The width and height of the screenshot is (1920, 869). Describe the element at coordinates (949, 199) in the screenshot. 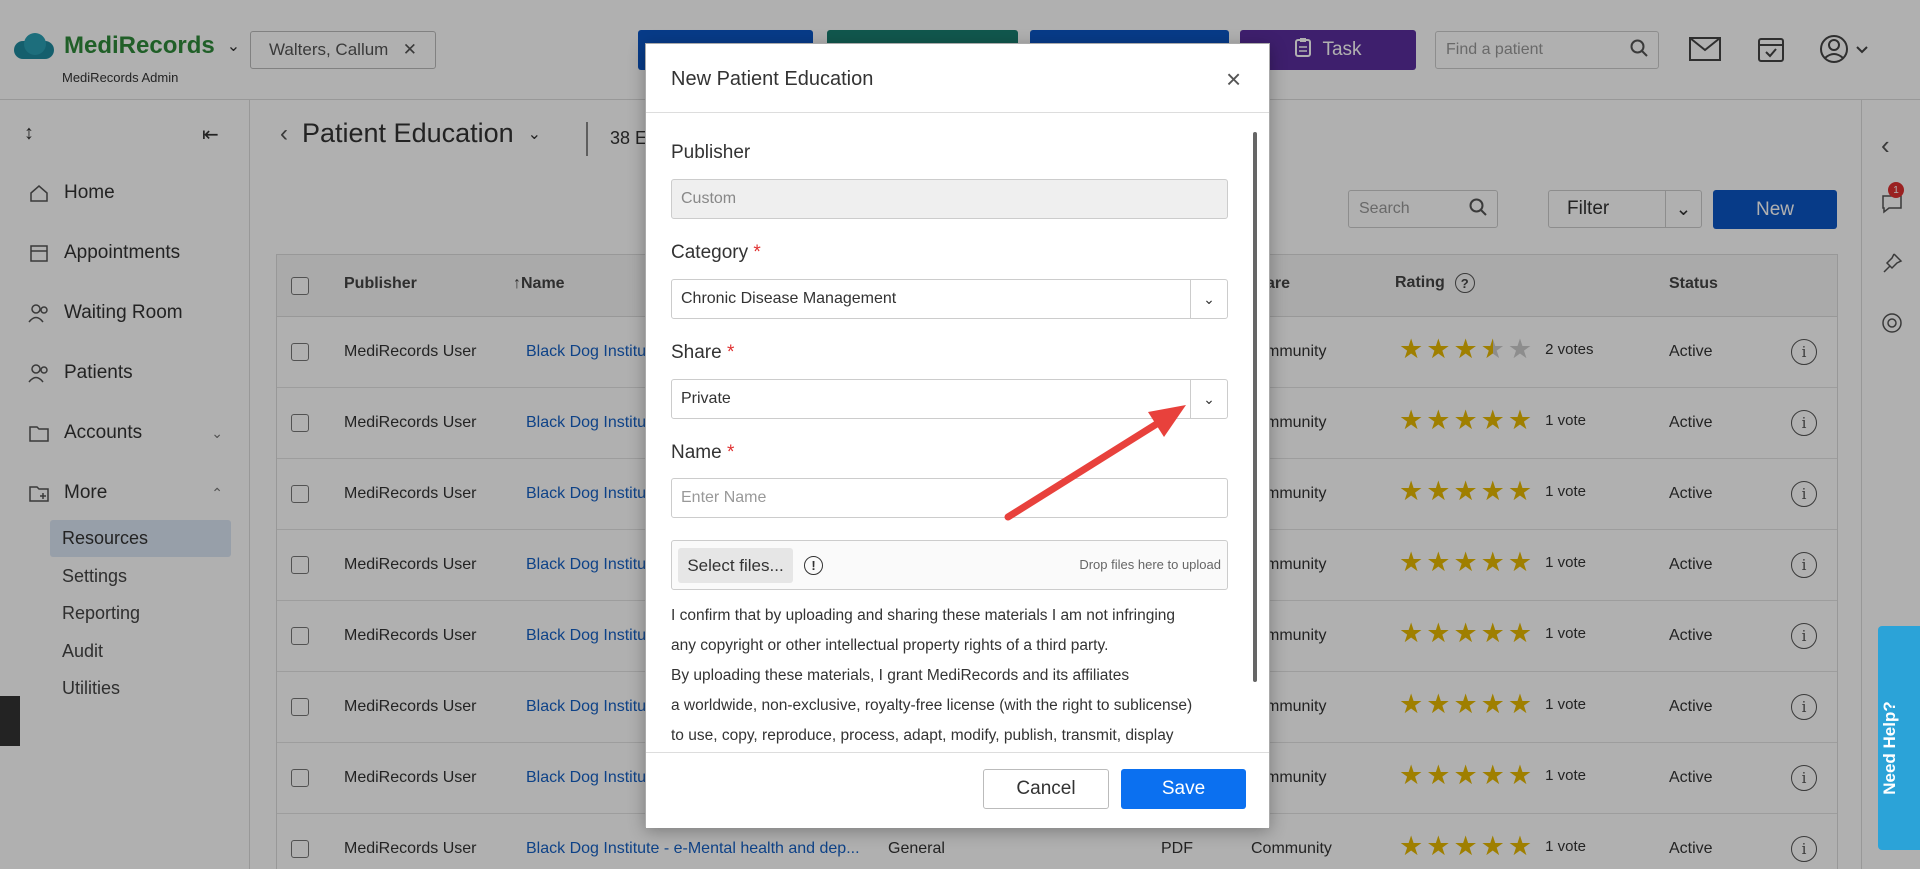

I see `publisher-field: Custom` at that location.